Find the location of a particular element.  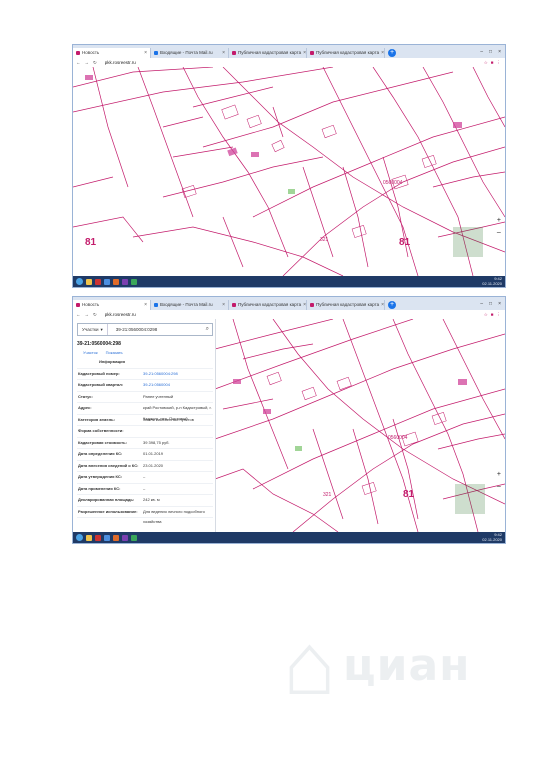

tab-show: Показать is located at coordinates (114, 352).